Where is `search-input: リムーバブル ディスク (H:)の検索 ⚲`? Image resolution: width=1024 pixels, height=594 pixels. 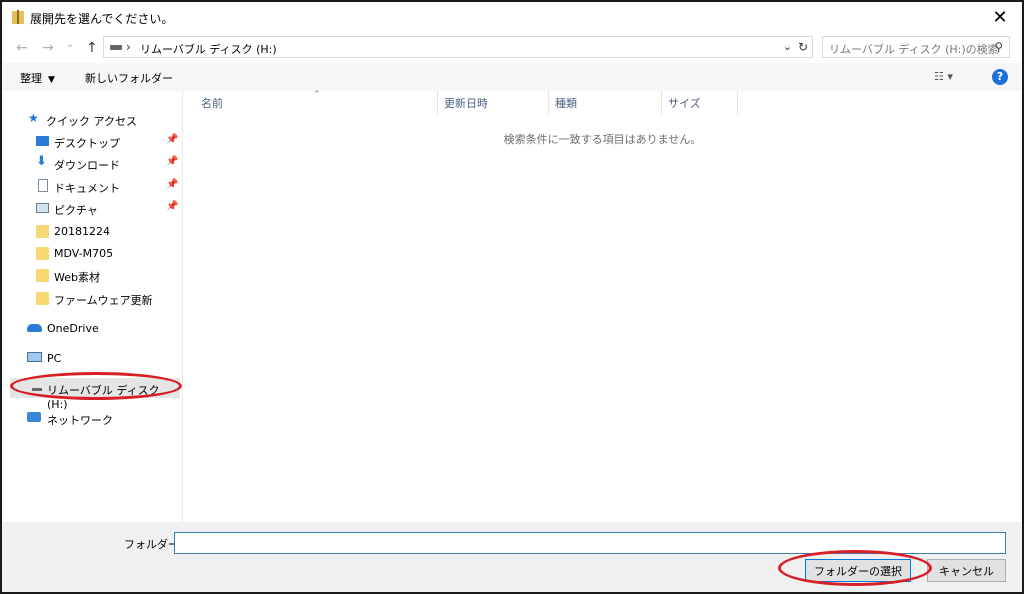
search-input: リムーバブル ディスク (H:)の検索 ⚲ is located at coordinates (916, 47).